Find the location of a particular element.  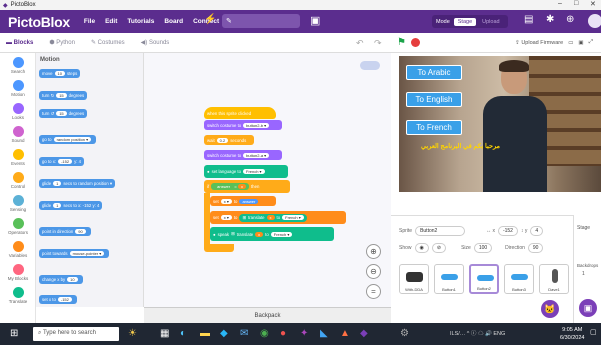

large-stage-icon: ▣ is located at coordinates (580, 43).